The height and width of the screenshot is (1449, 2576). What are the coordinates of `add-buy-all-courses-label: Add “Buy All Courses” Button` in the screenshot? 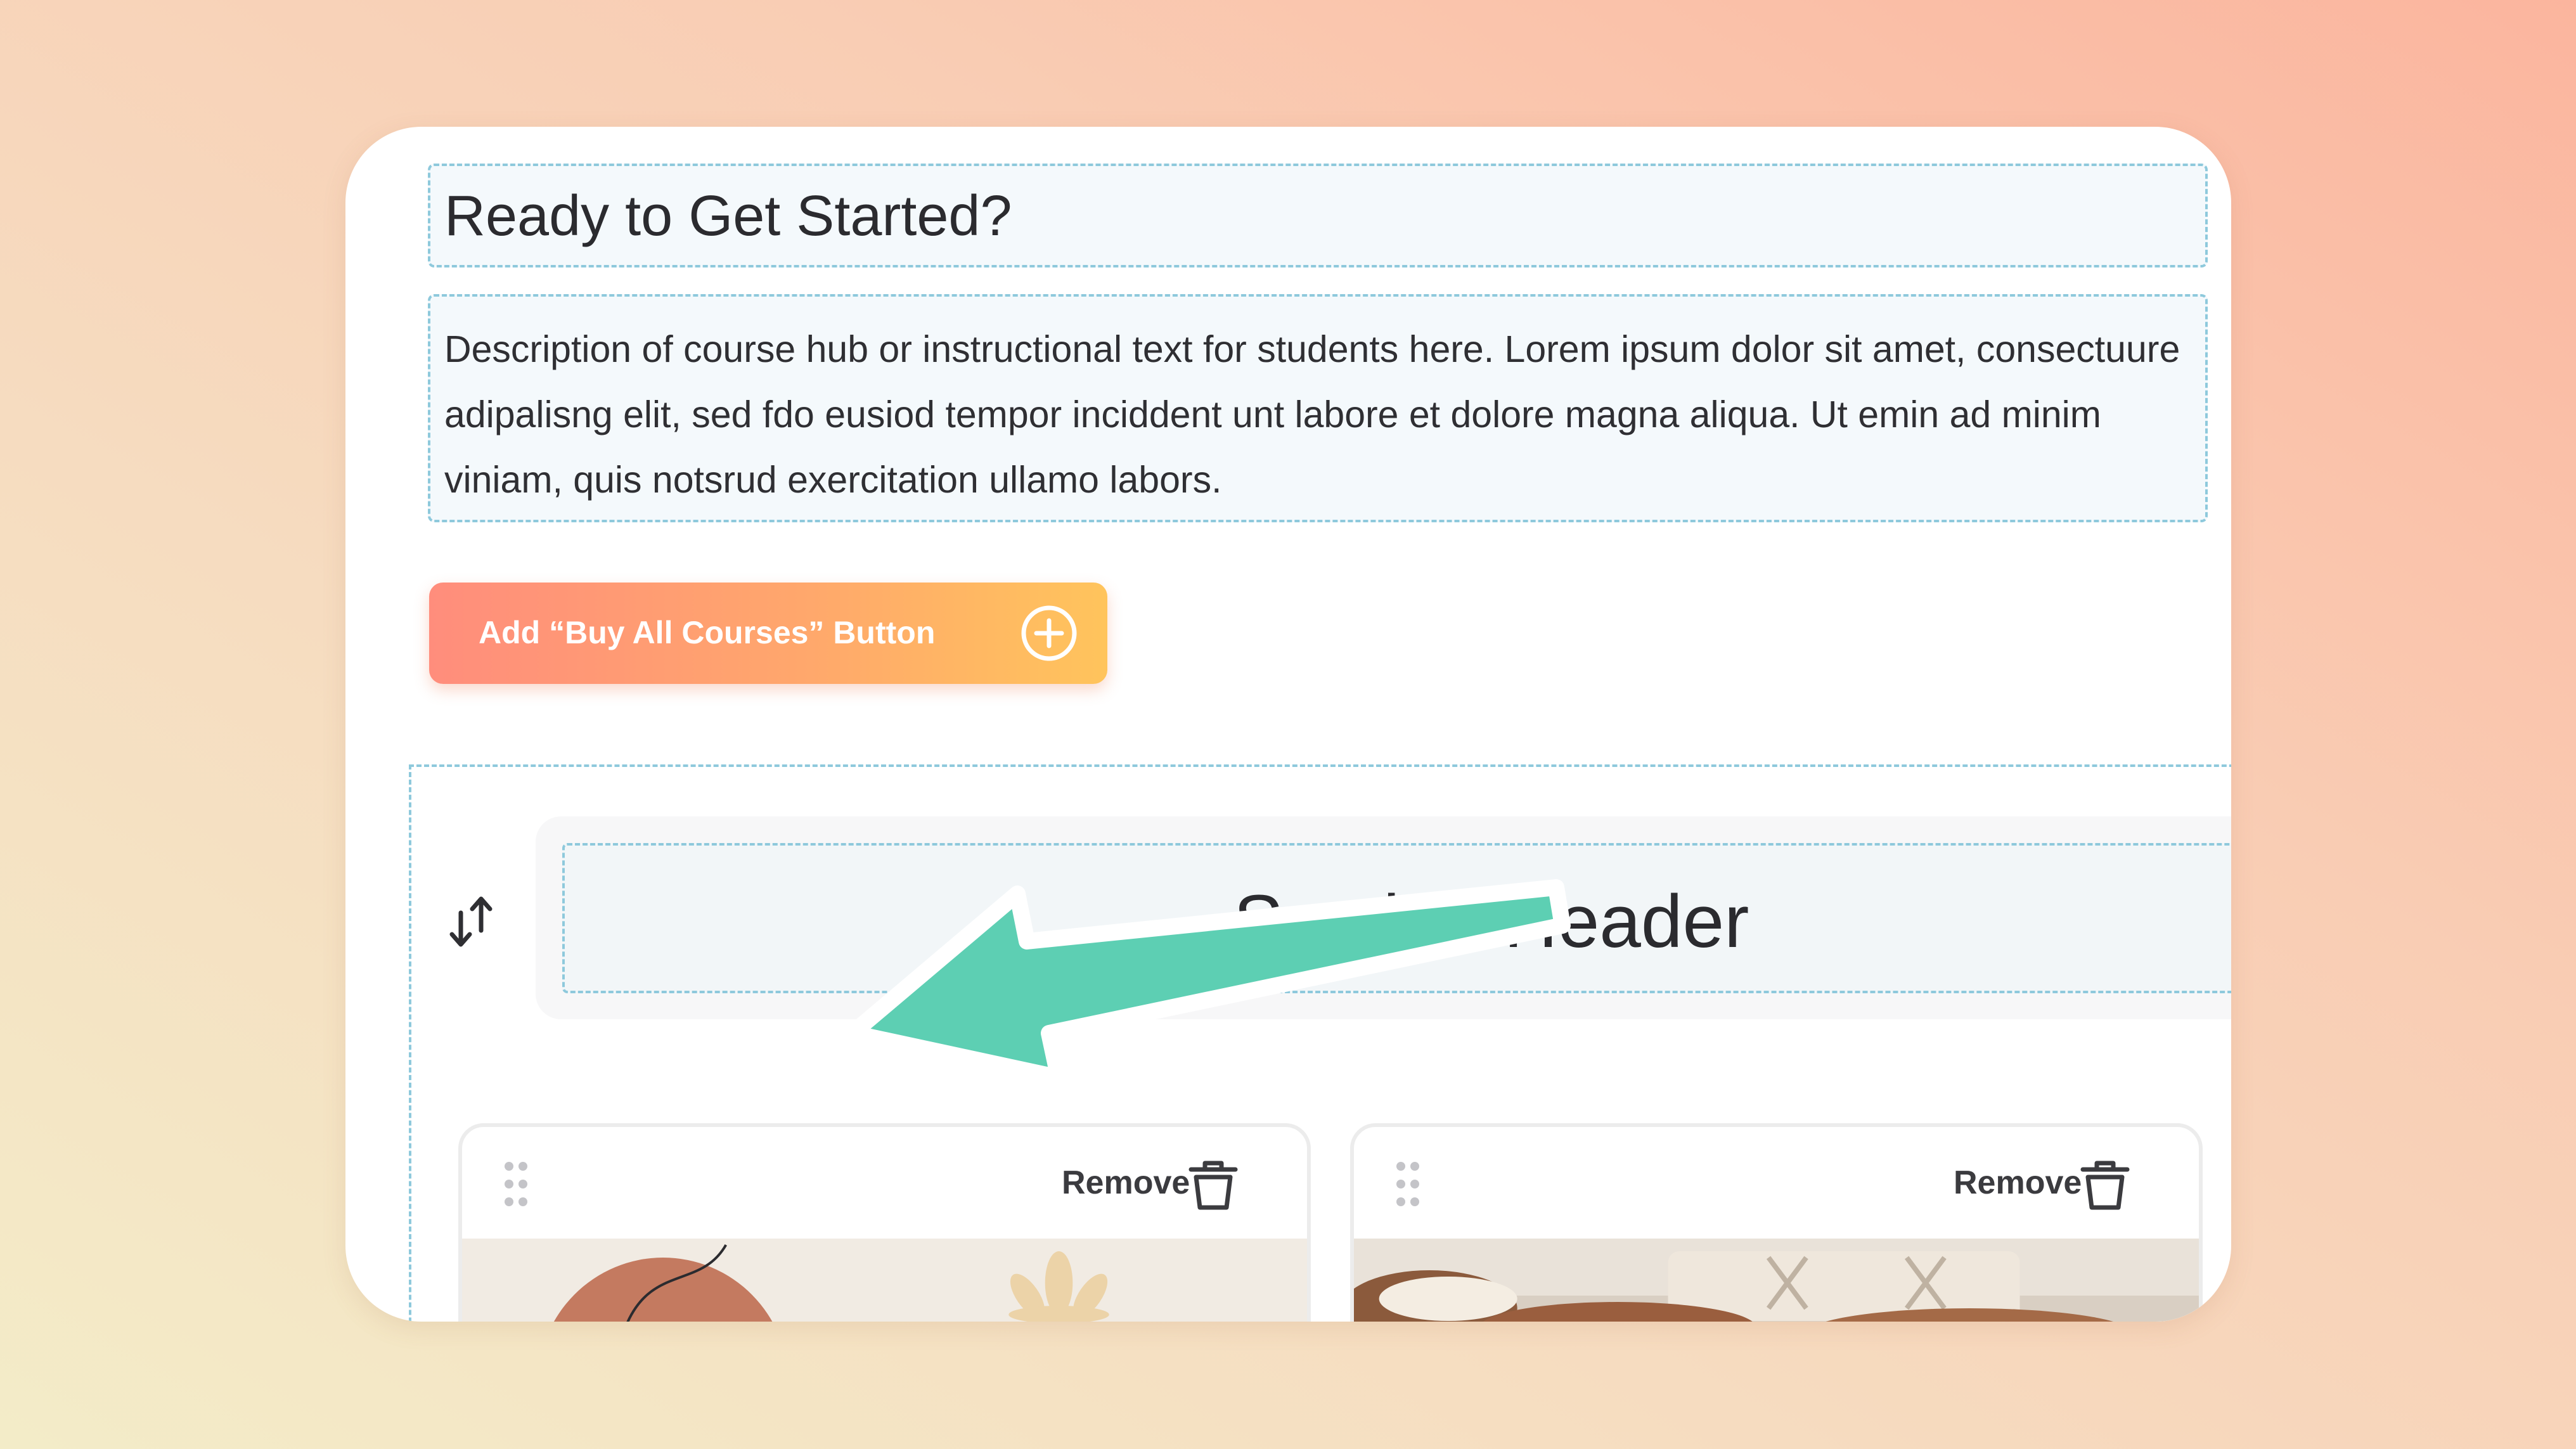 It's located at (708, 632).